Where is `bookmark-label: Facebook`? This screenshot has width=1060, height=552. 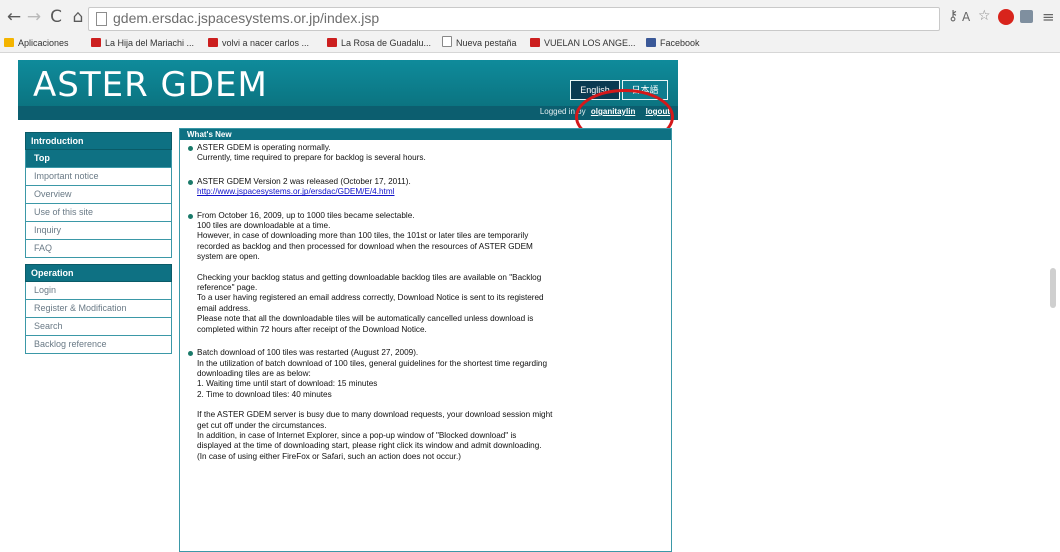 bookmark-label: Facebook is located at coordinates (680, 43).